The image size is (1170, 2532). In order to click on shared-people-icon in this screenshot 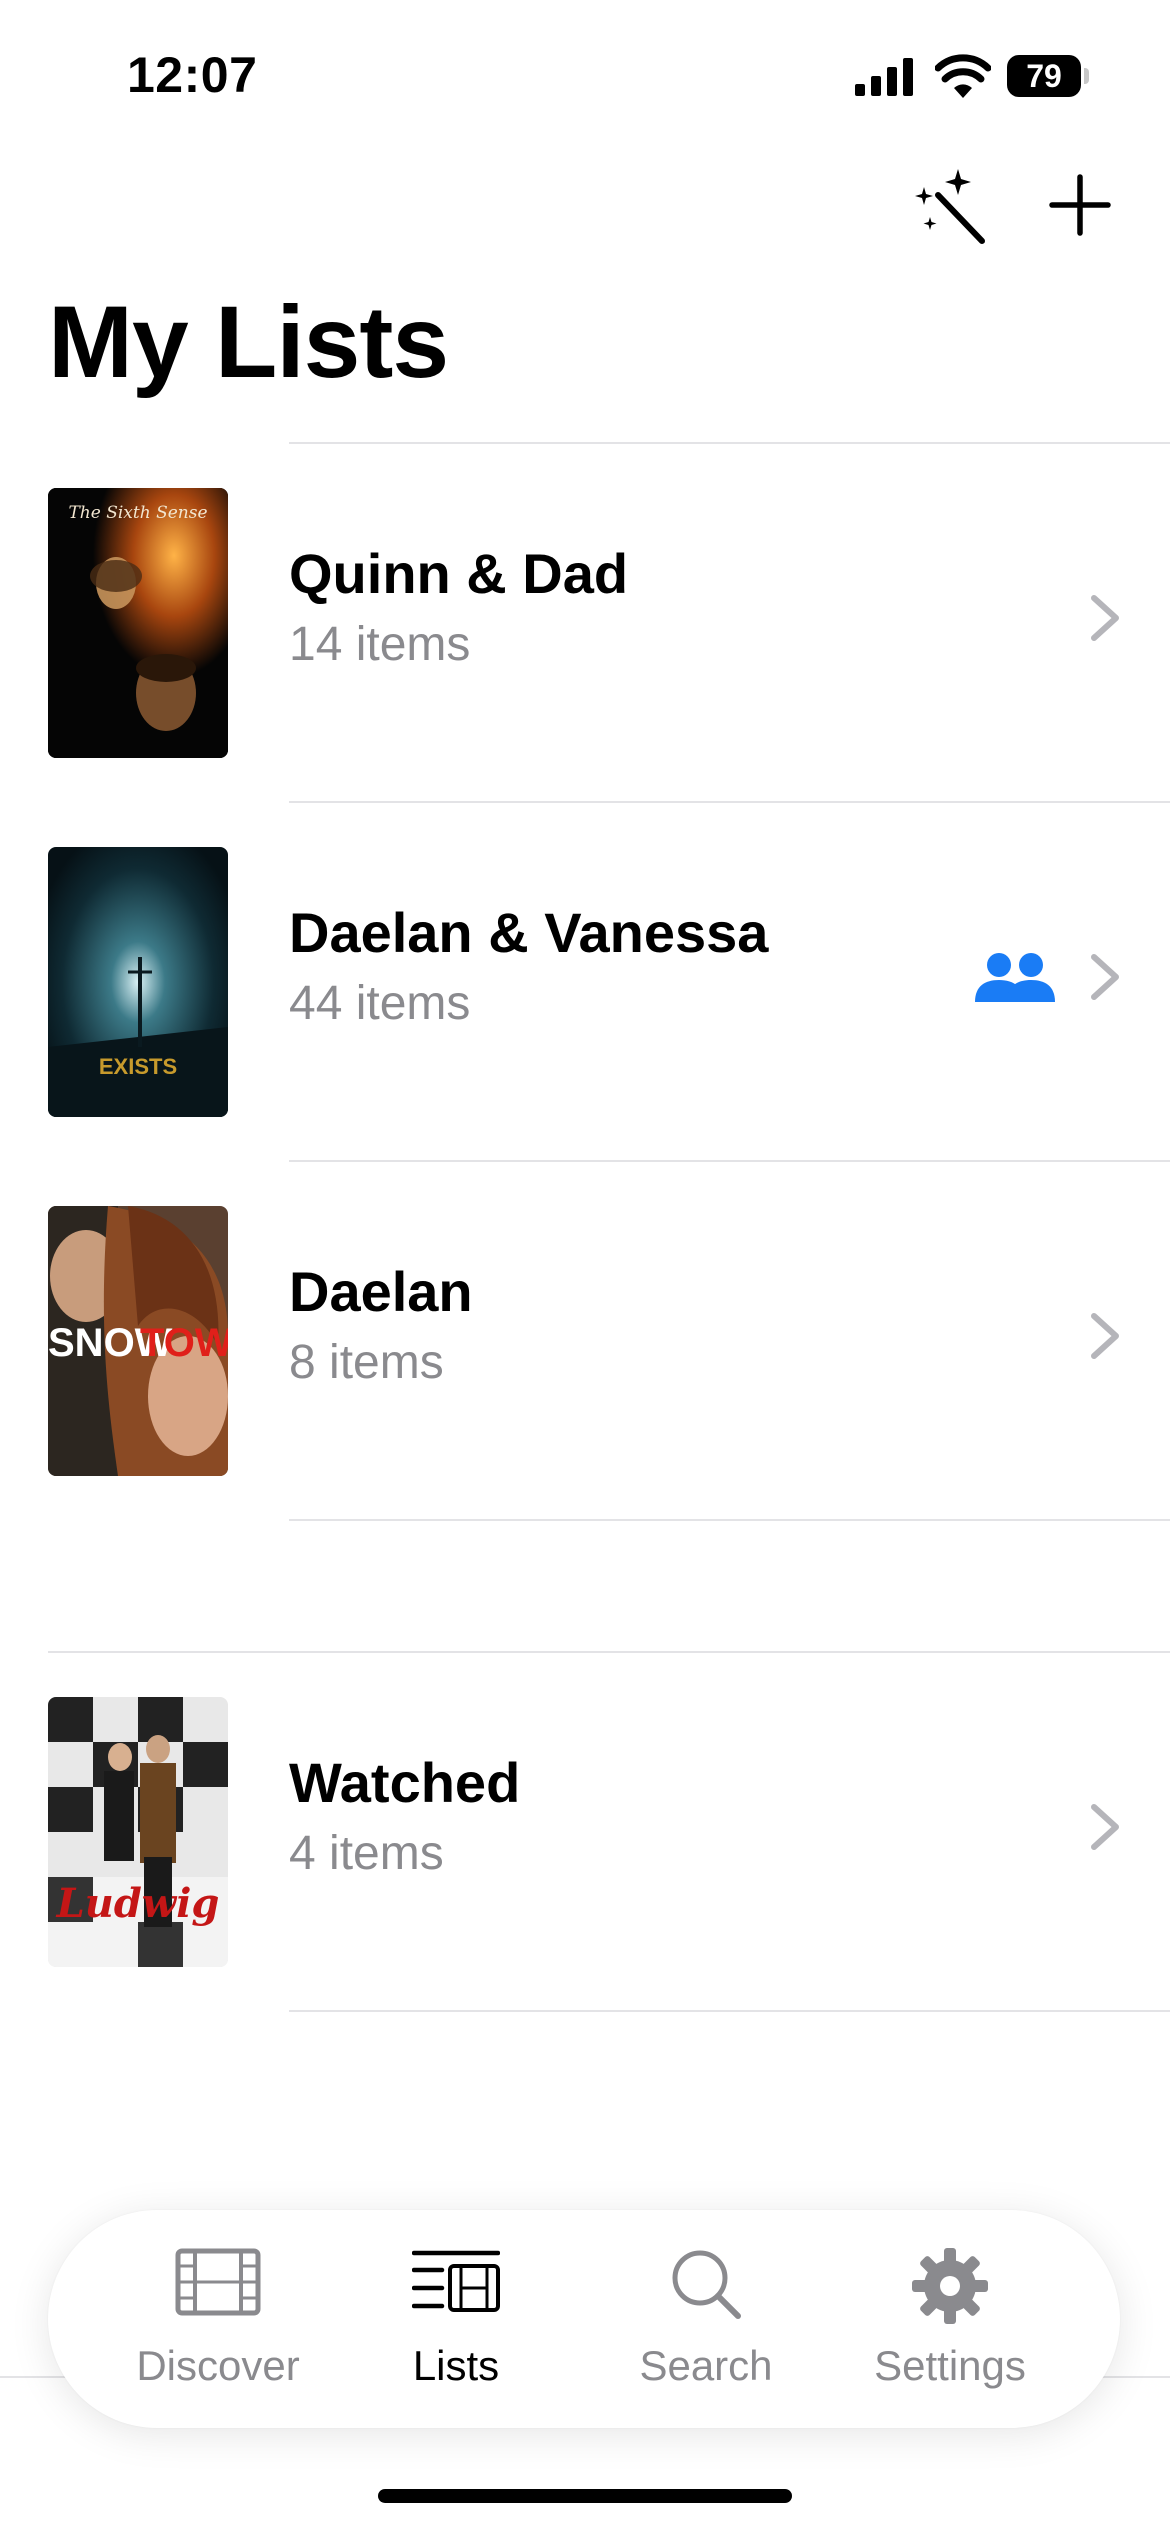, I will do `click(1015, 977)`.